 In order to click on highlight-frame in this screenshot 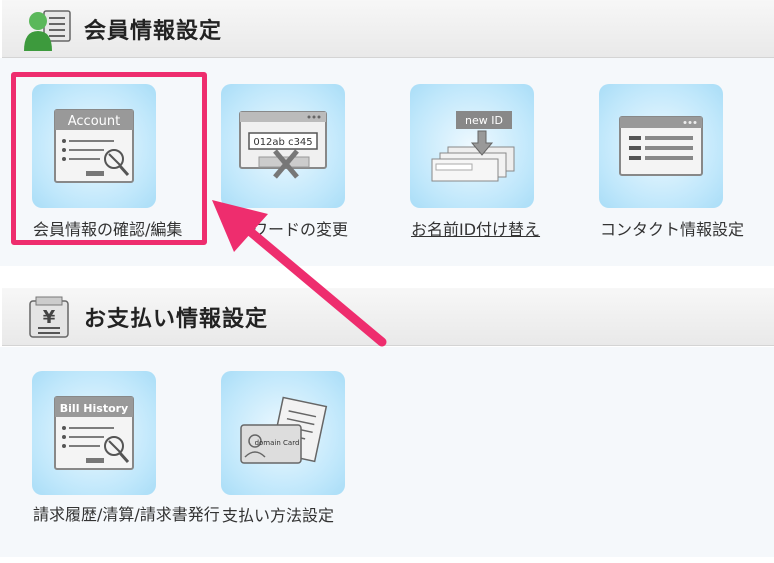, I will do `click(109, 158)`.